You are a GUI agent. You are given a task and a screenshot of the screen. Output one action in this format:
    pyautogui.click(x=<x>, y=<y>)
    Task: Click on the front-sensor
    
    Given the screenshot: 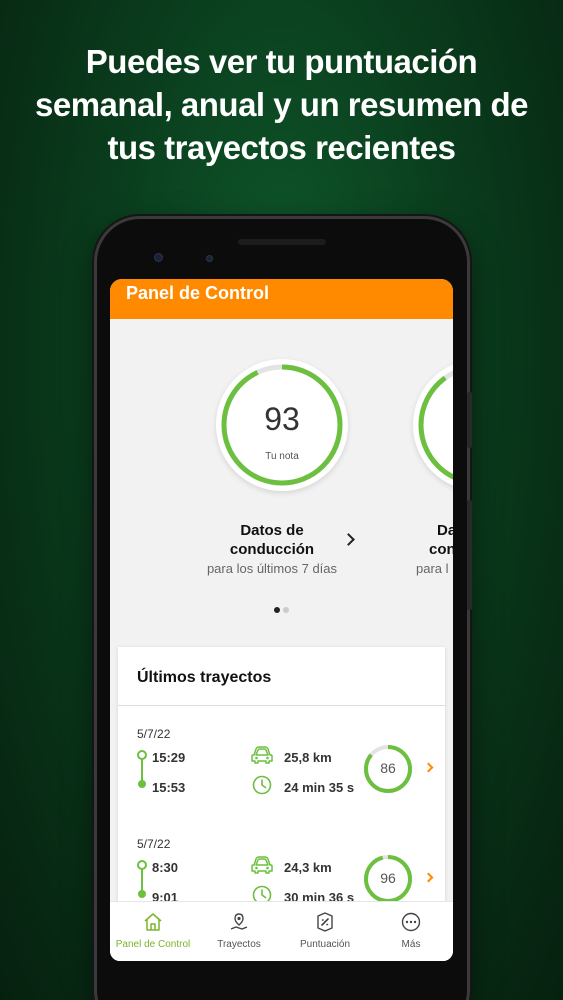 What is the action you would take?
    pyautogui.click(x=209, y=258)
    